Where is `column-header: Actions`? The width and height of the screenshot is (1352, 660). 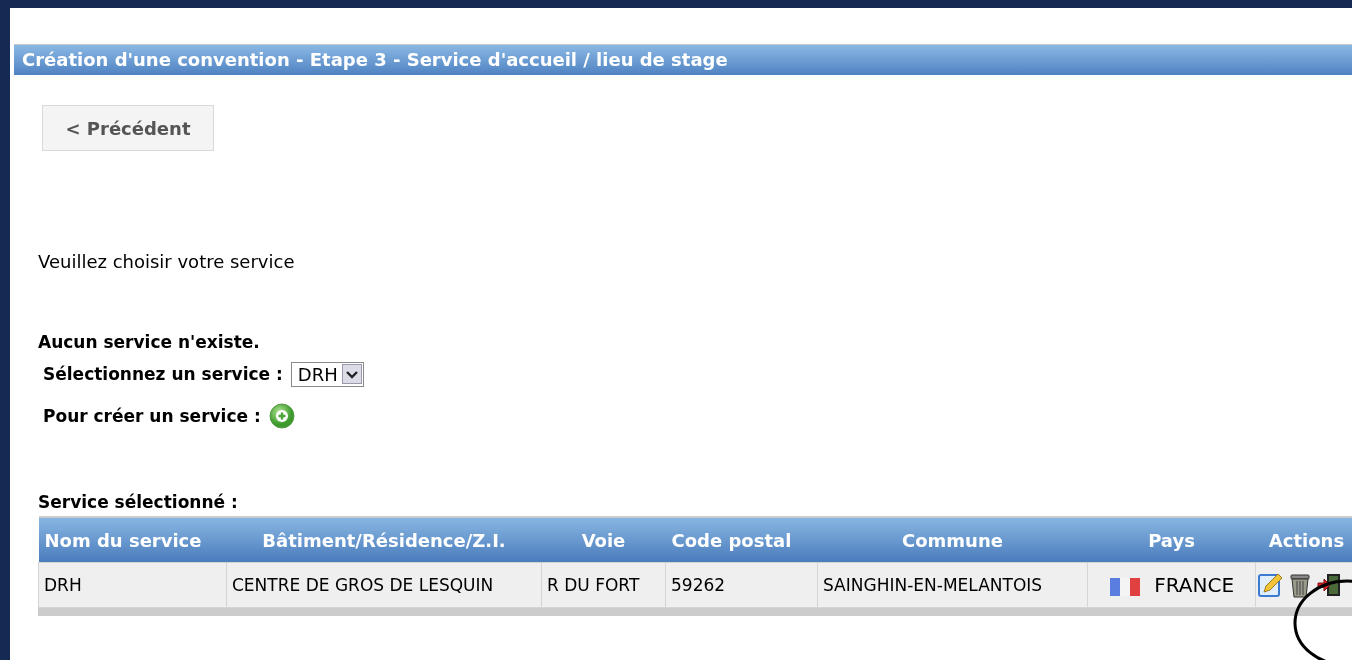 column-header: Actions is located at coordinates (1303, 540).